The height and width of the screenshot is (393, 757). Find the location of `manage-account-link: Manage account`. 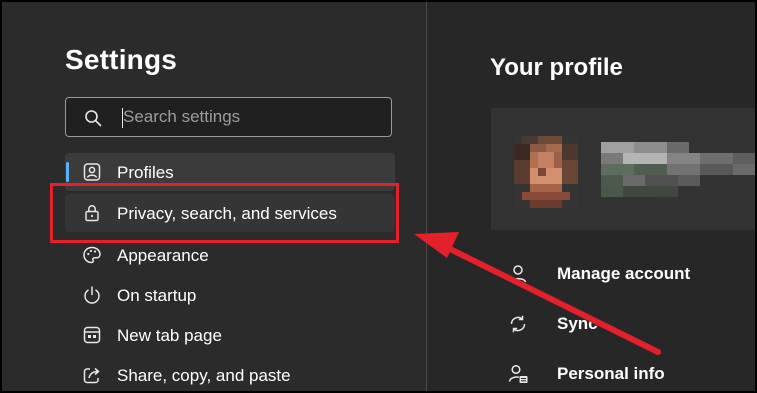

manage-account-link: Manage account is located at coordinates (623, 274).